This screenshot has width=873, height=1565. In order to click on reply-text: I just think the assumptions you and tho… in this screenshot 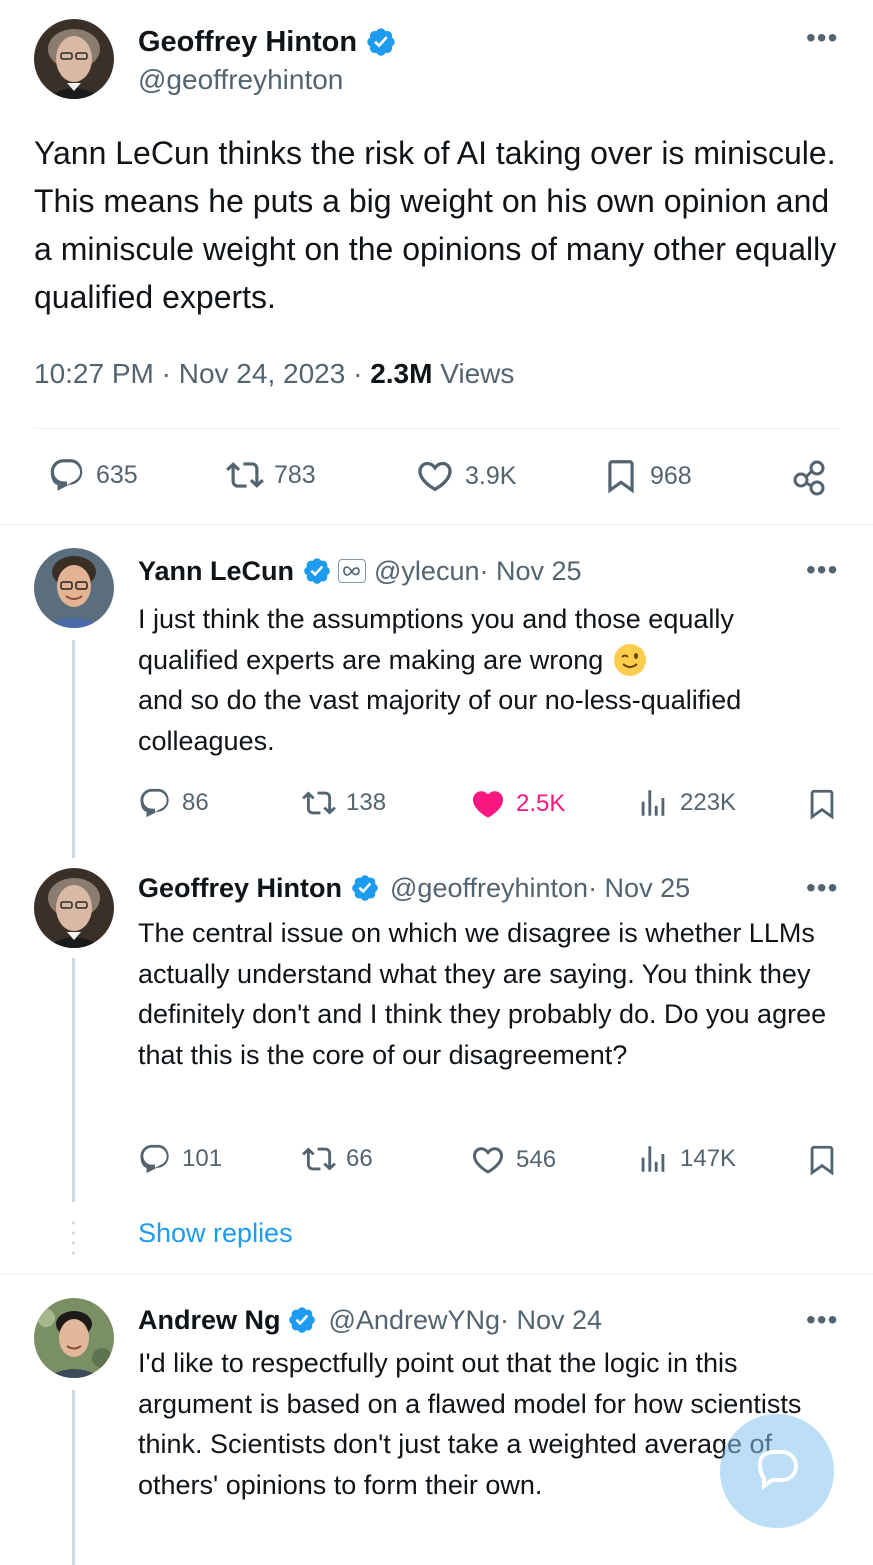, I will do `click(493, 680)`.